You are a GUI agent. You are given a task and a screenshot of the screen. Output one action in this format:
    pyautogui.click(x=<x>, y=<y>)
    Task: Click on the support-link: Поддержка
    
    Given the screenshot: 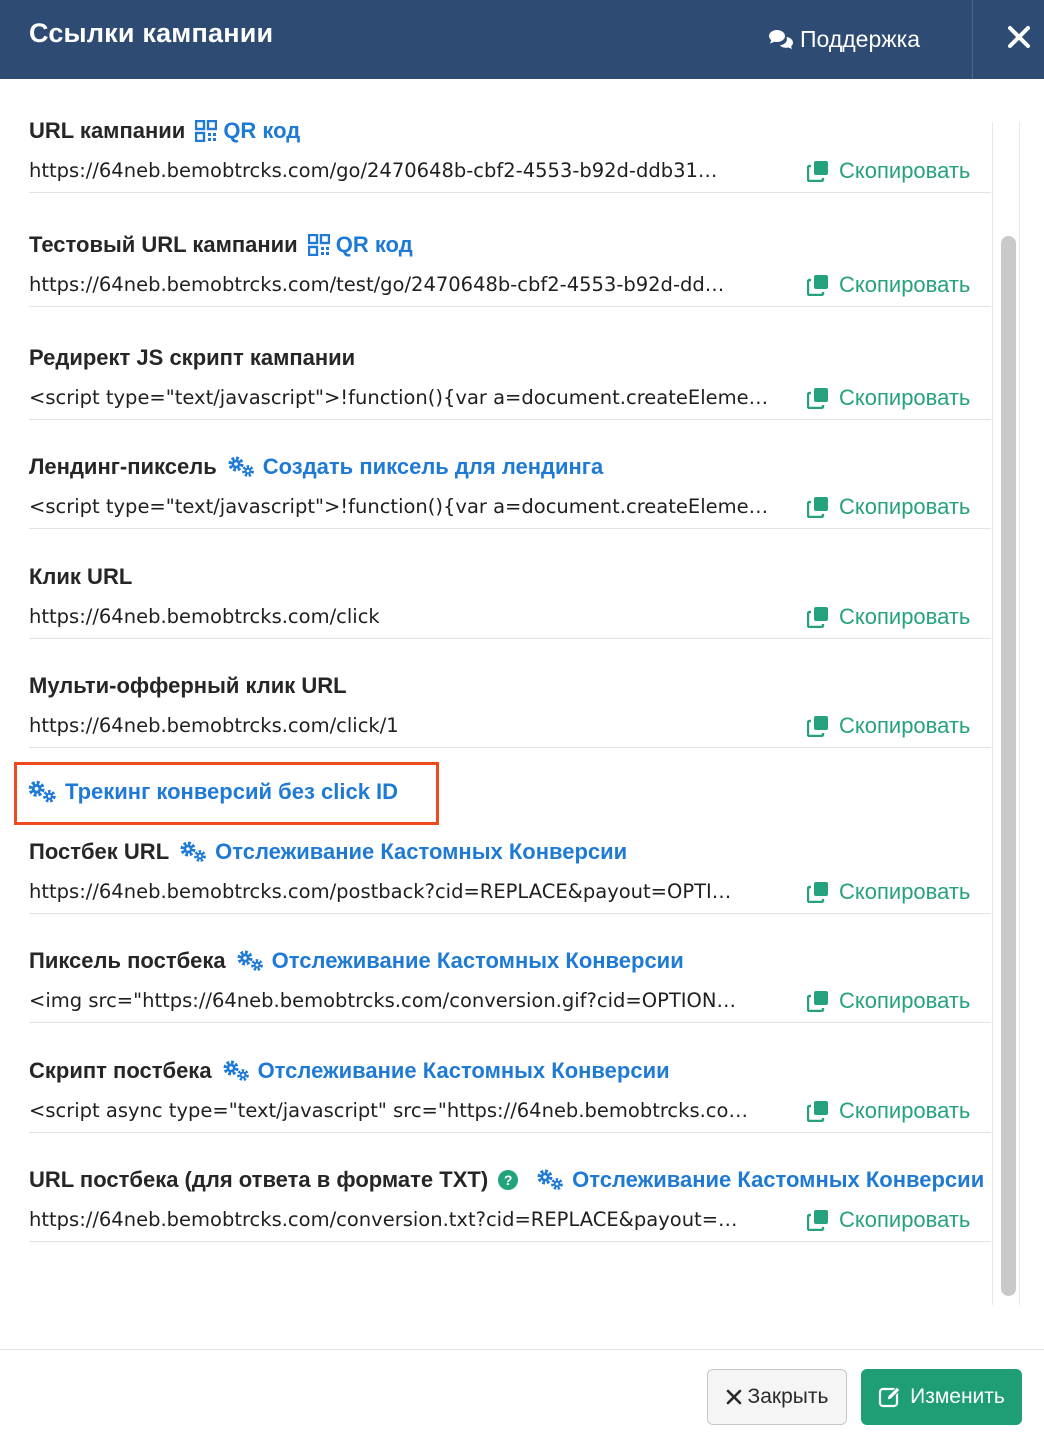 What is the action you would take?
    pyautogui.click(x=844, y=39)
    